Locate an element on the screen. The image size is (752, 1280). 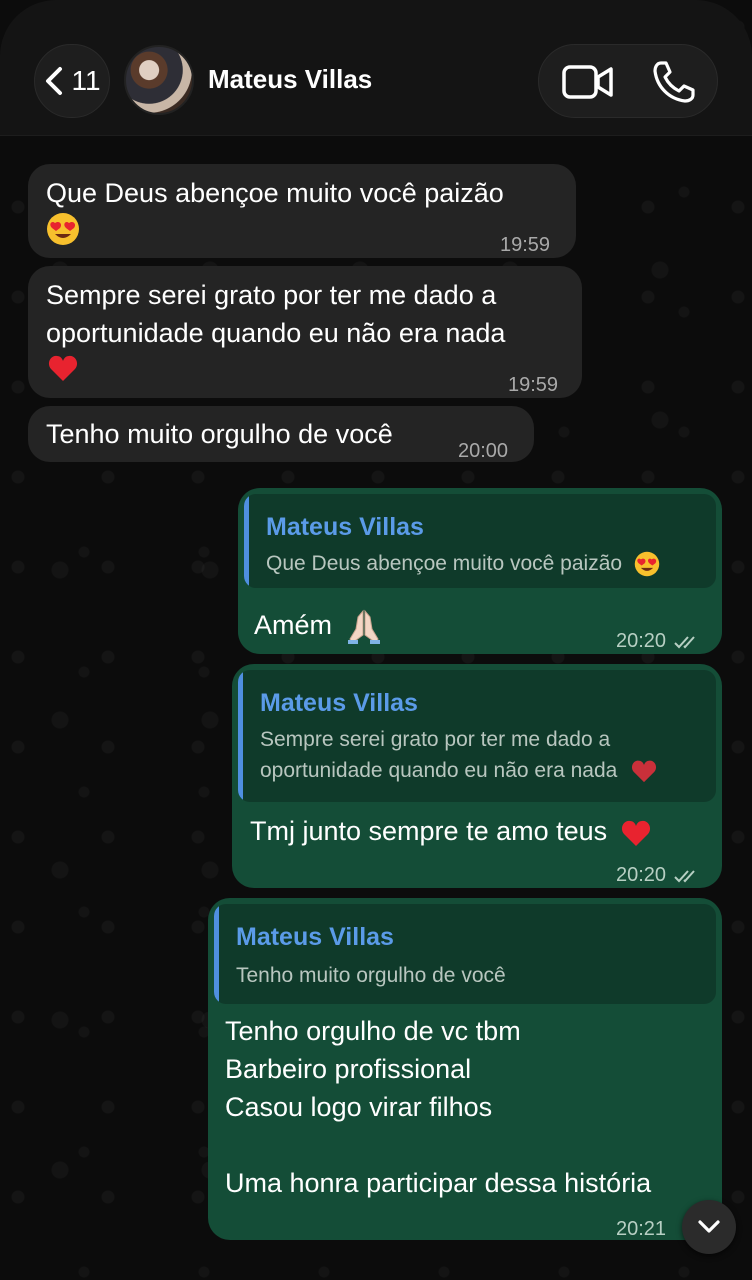
message-line: Sempre serei grato por ter me dado a is located at coordinates (271, 295).